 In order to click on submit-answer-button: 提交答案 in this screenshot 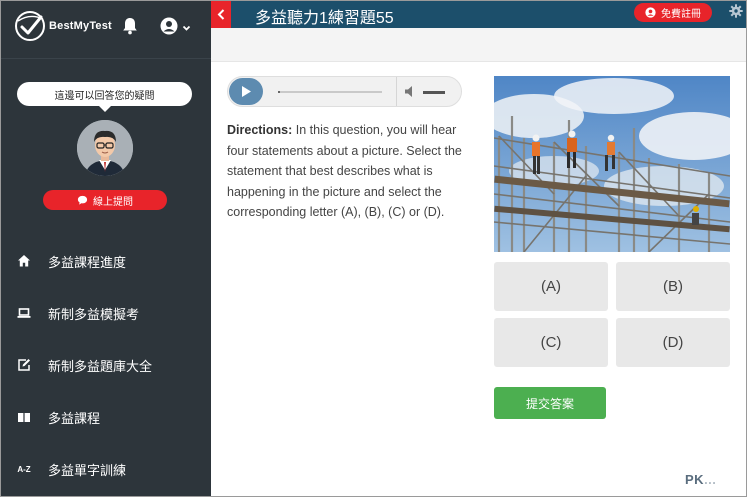, I will do `click(550, 403)`.